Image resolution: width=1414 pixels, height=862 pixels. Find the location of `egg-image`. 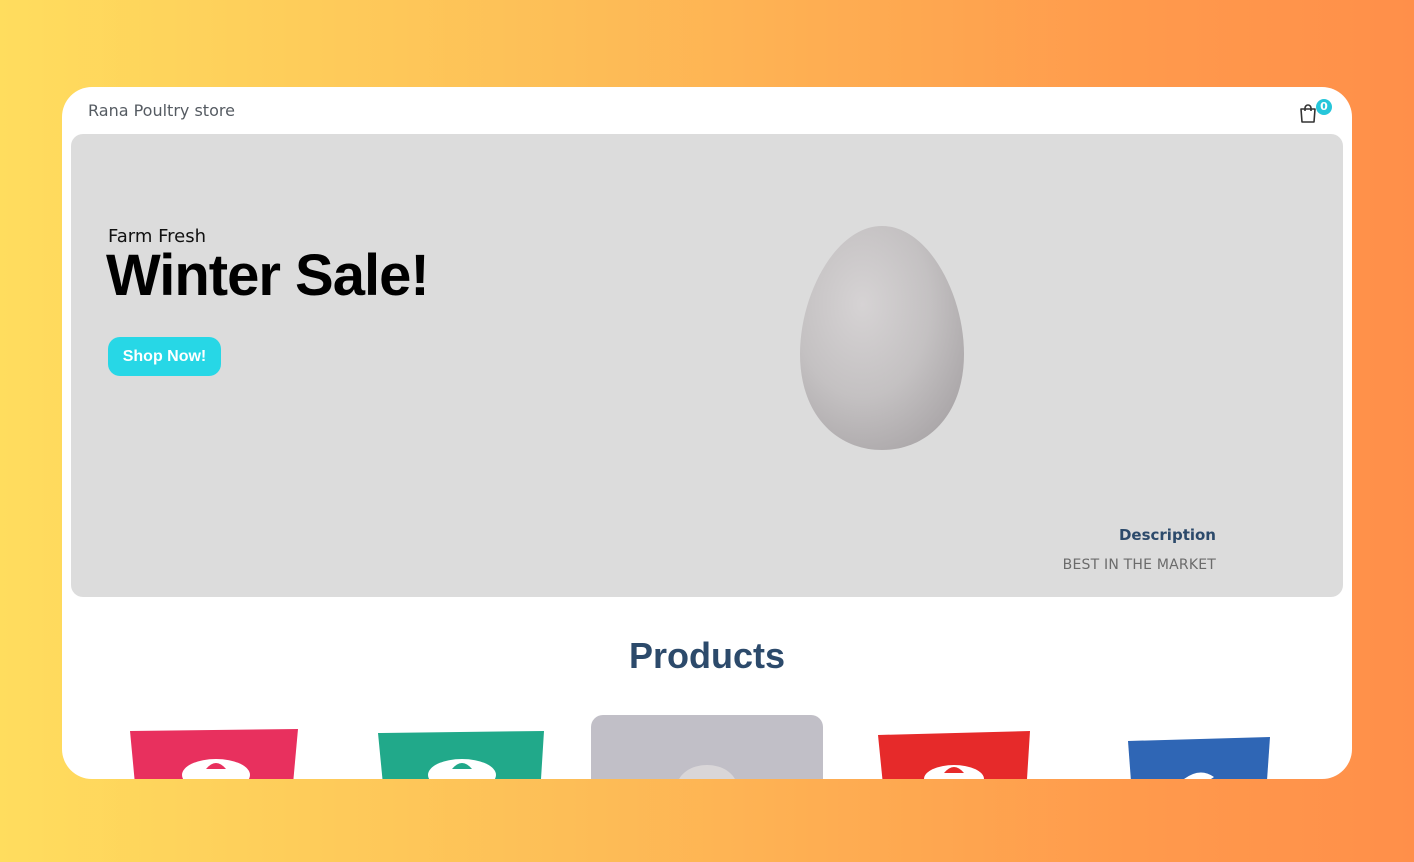

egg-image is located at coordinates (882, 338).